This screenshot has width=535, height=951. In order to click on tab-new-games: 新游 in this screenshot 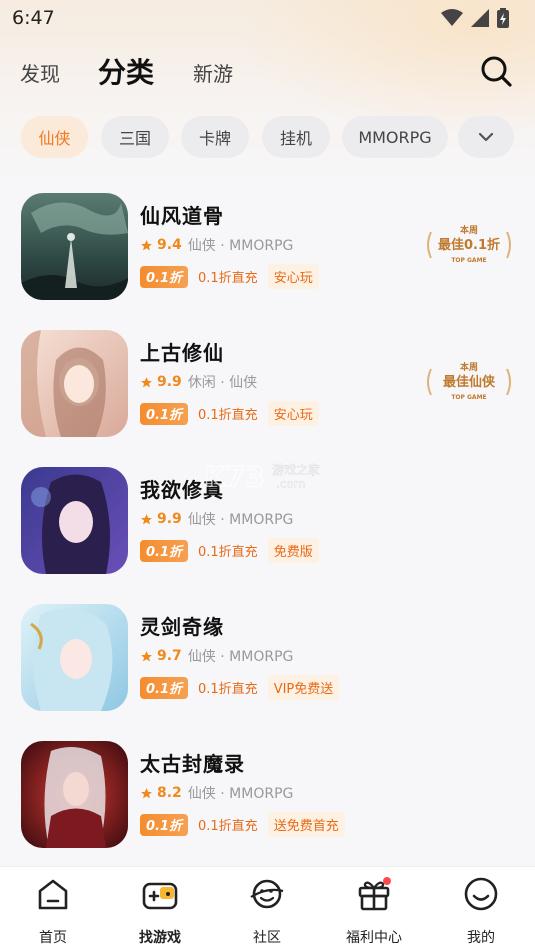, I will do `click(213, 72)`.